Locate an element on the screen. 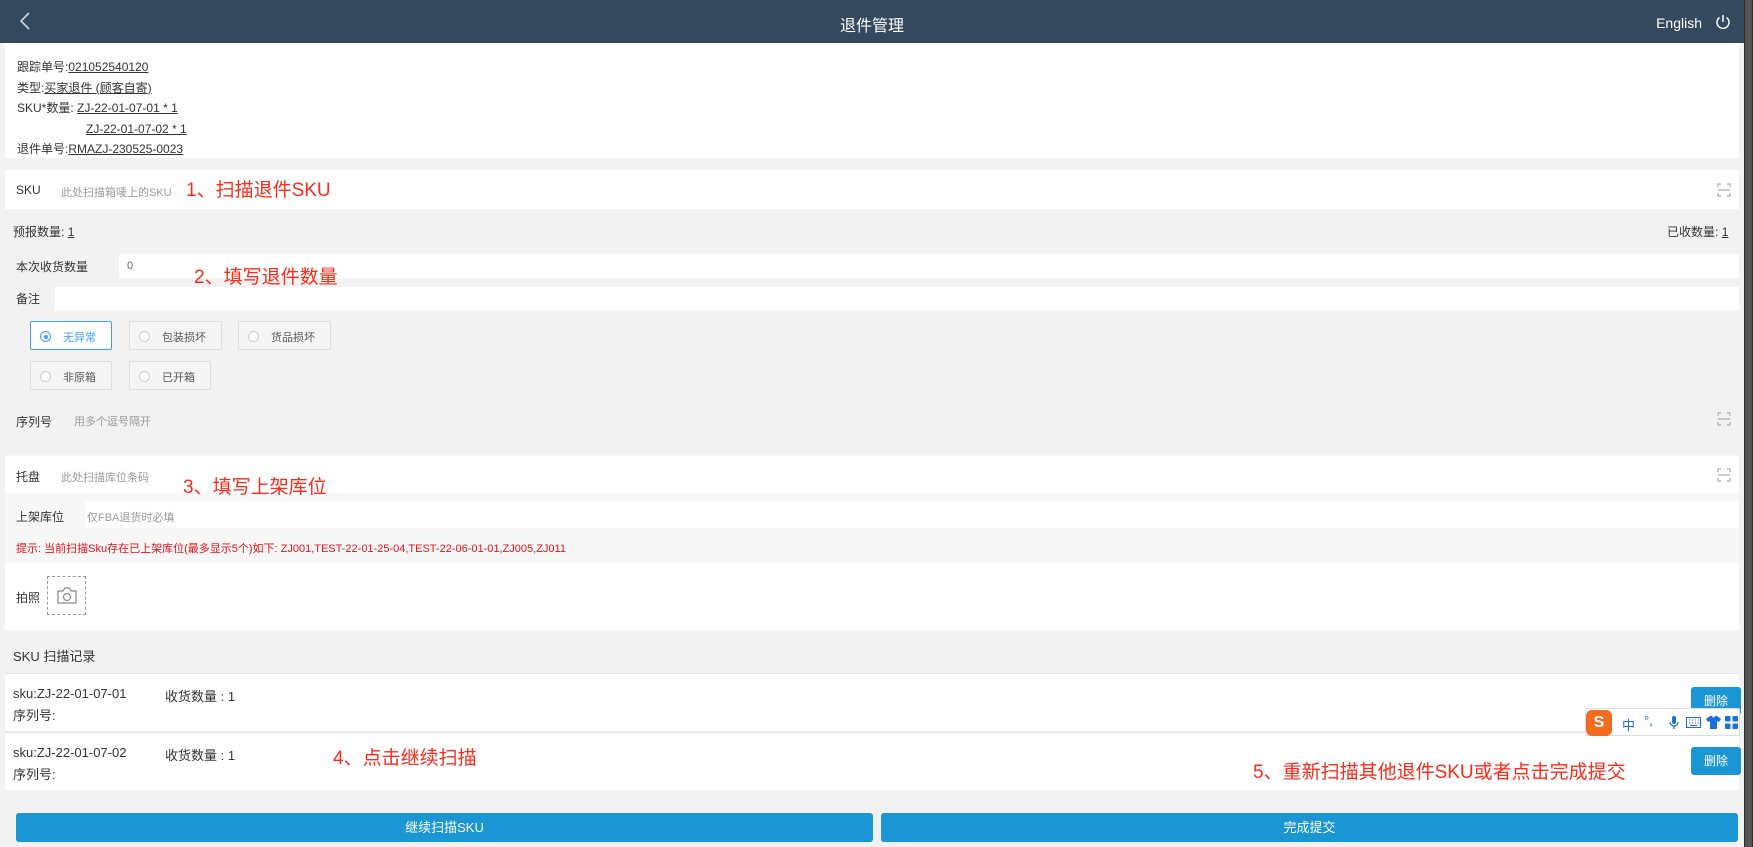 The image size is (1753, 847). condition-option-normal: 无异常 is located at coordinates (71, 335).